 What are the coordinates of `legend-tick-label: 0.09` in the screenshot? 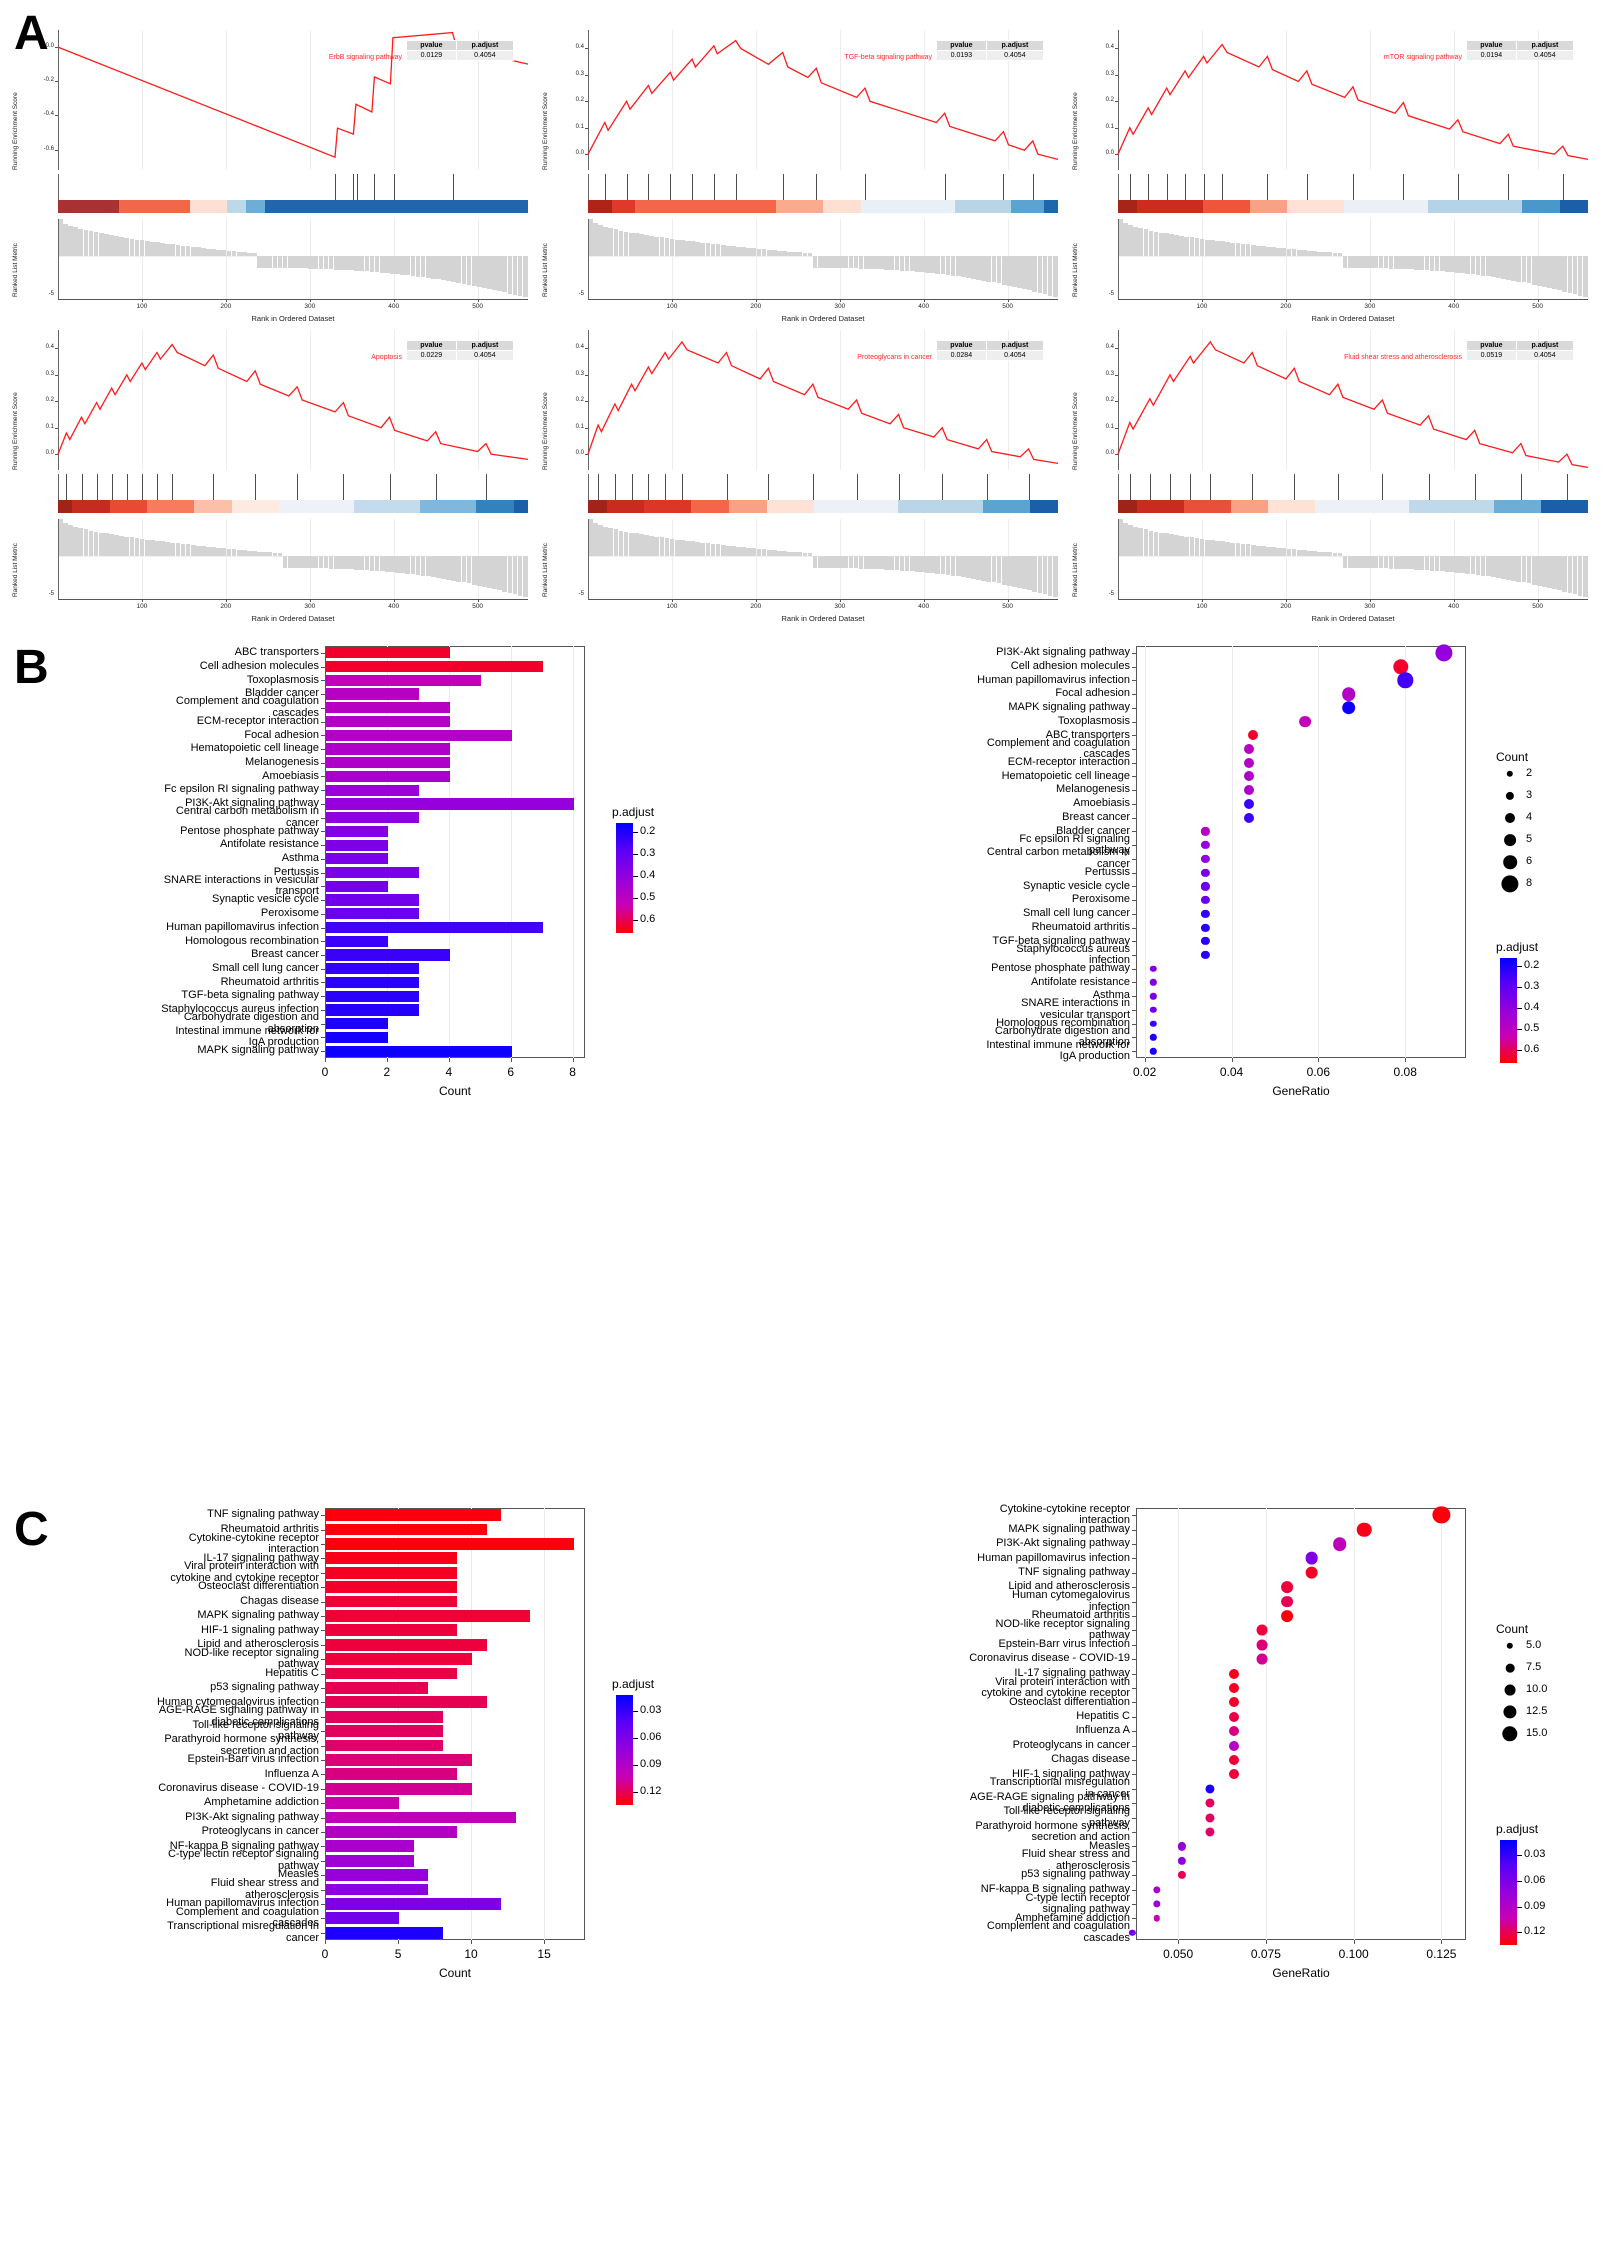 It's located at (1535, 1905).